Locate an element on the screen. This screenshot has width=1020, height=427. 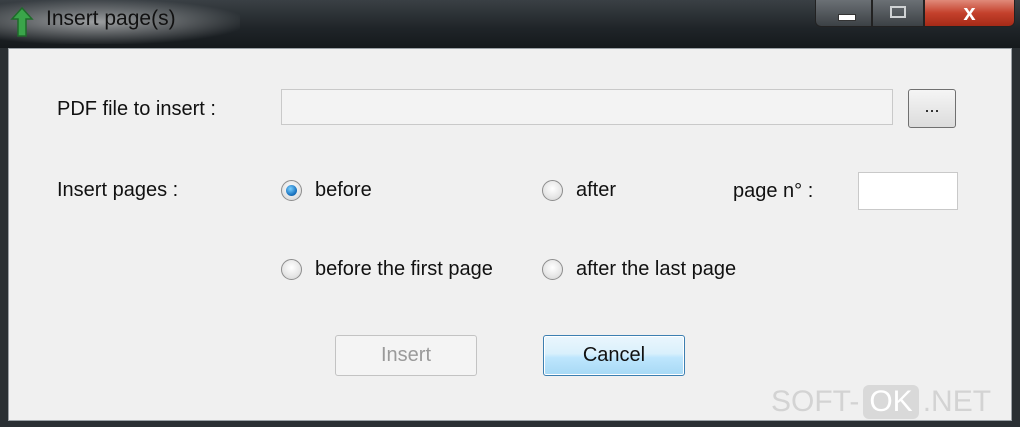
watermark-ok-box: OK is located at coordinates (891, 402).